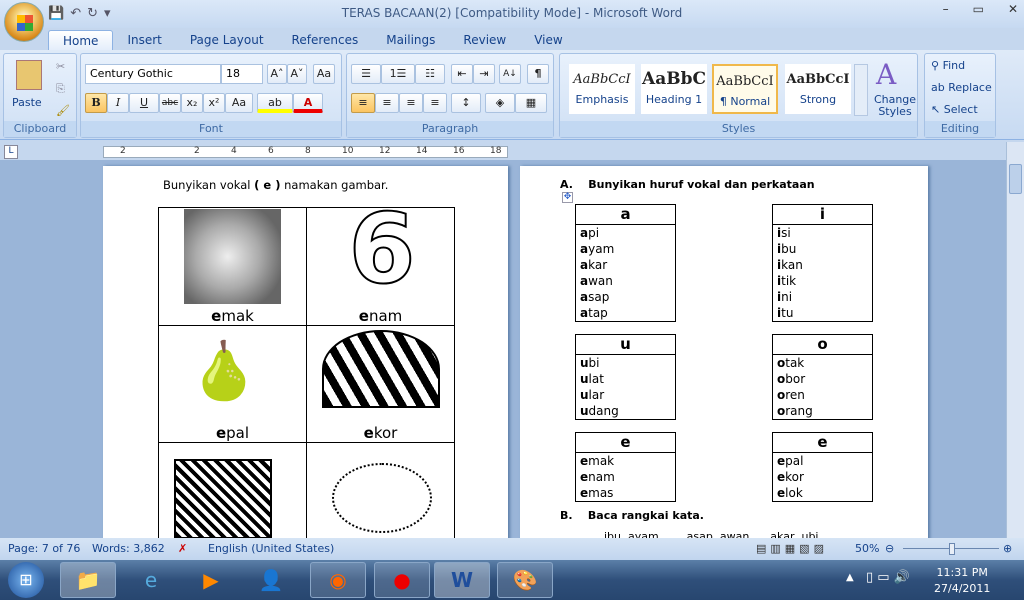 The height and width of the screenshot is (600, 1024). Describe the element at coordinates (462, 74) in the screenshot. I see `decrease-indent-button: ⇤` at that location.